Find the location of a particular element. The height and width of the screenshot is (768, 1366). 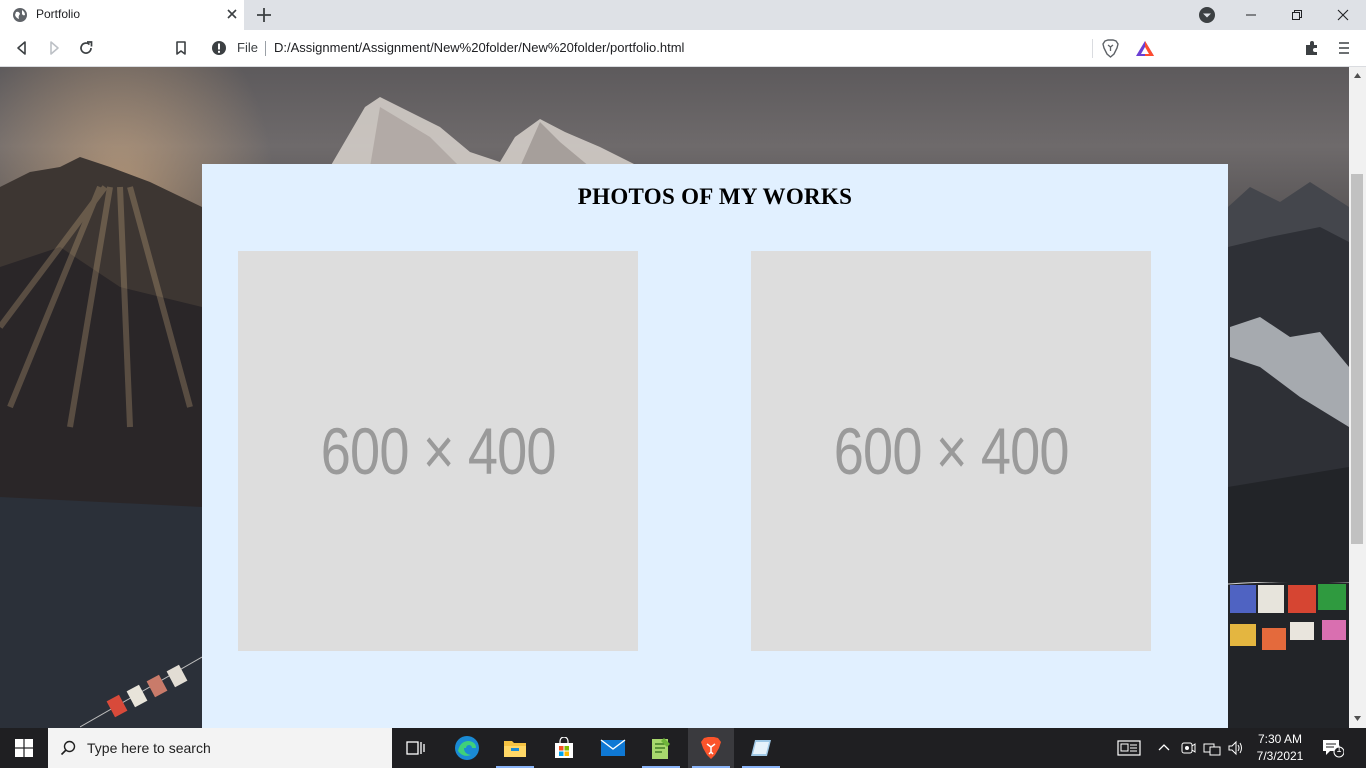

browser-title-bar: Portfolio is located at coordinates (683, 15).